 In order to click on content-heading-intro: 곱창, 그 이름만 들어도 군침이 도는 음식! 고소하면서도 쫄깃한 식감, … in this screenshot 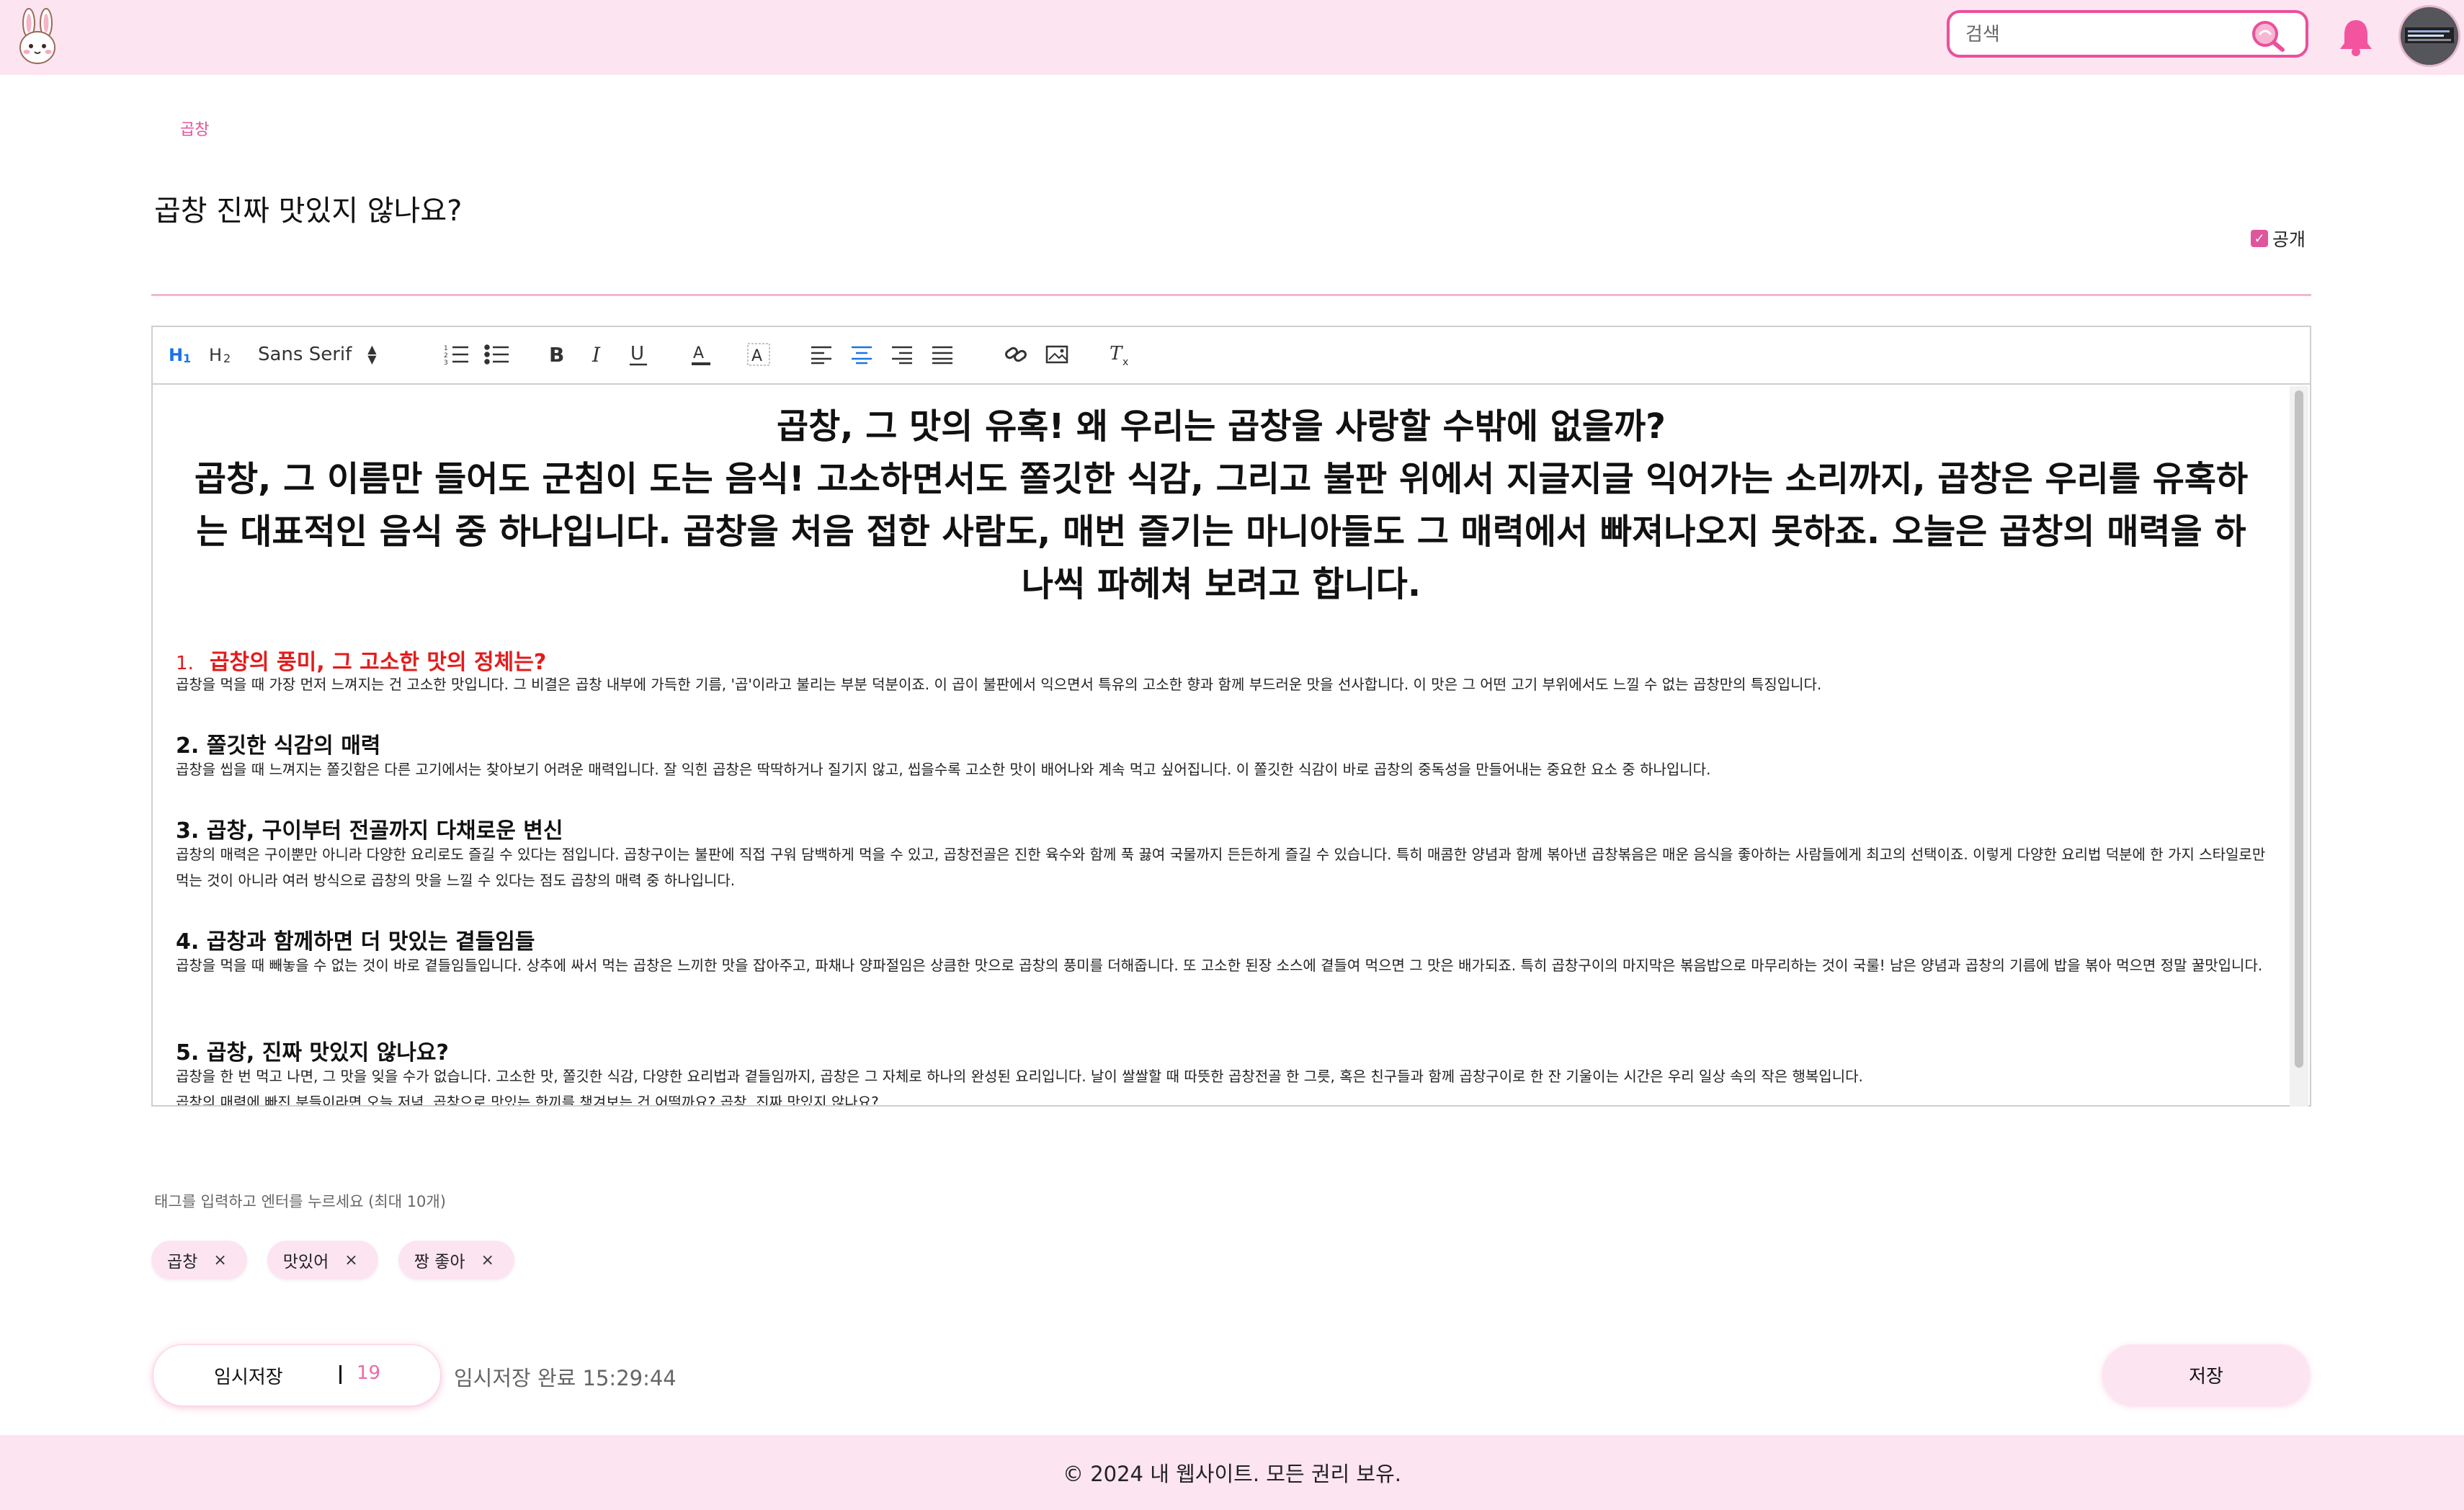, I will do `click(1221, 531)`.